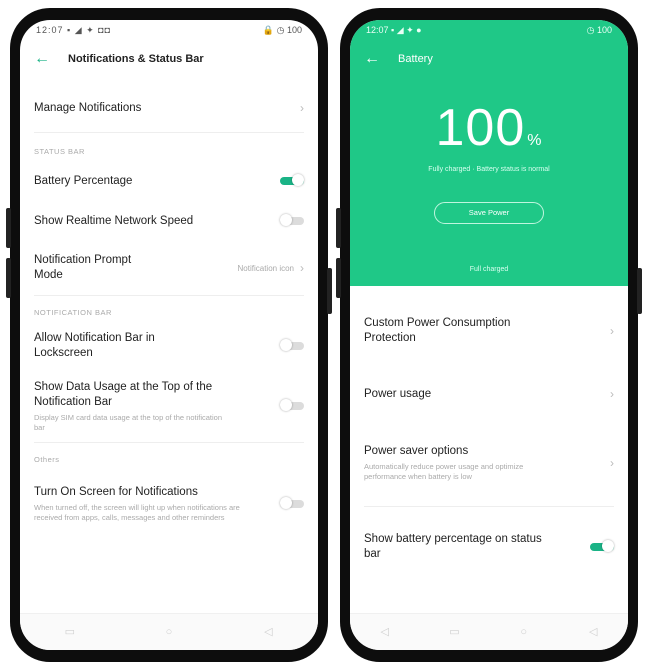 This screenshot has height=668, width=646. Describe the element at coordinates (489, 631) in the screenshot. I see `navigation-bar: ◁ ▭ ○ ◁` at that location.